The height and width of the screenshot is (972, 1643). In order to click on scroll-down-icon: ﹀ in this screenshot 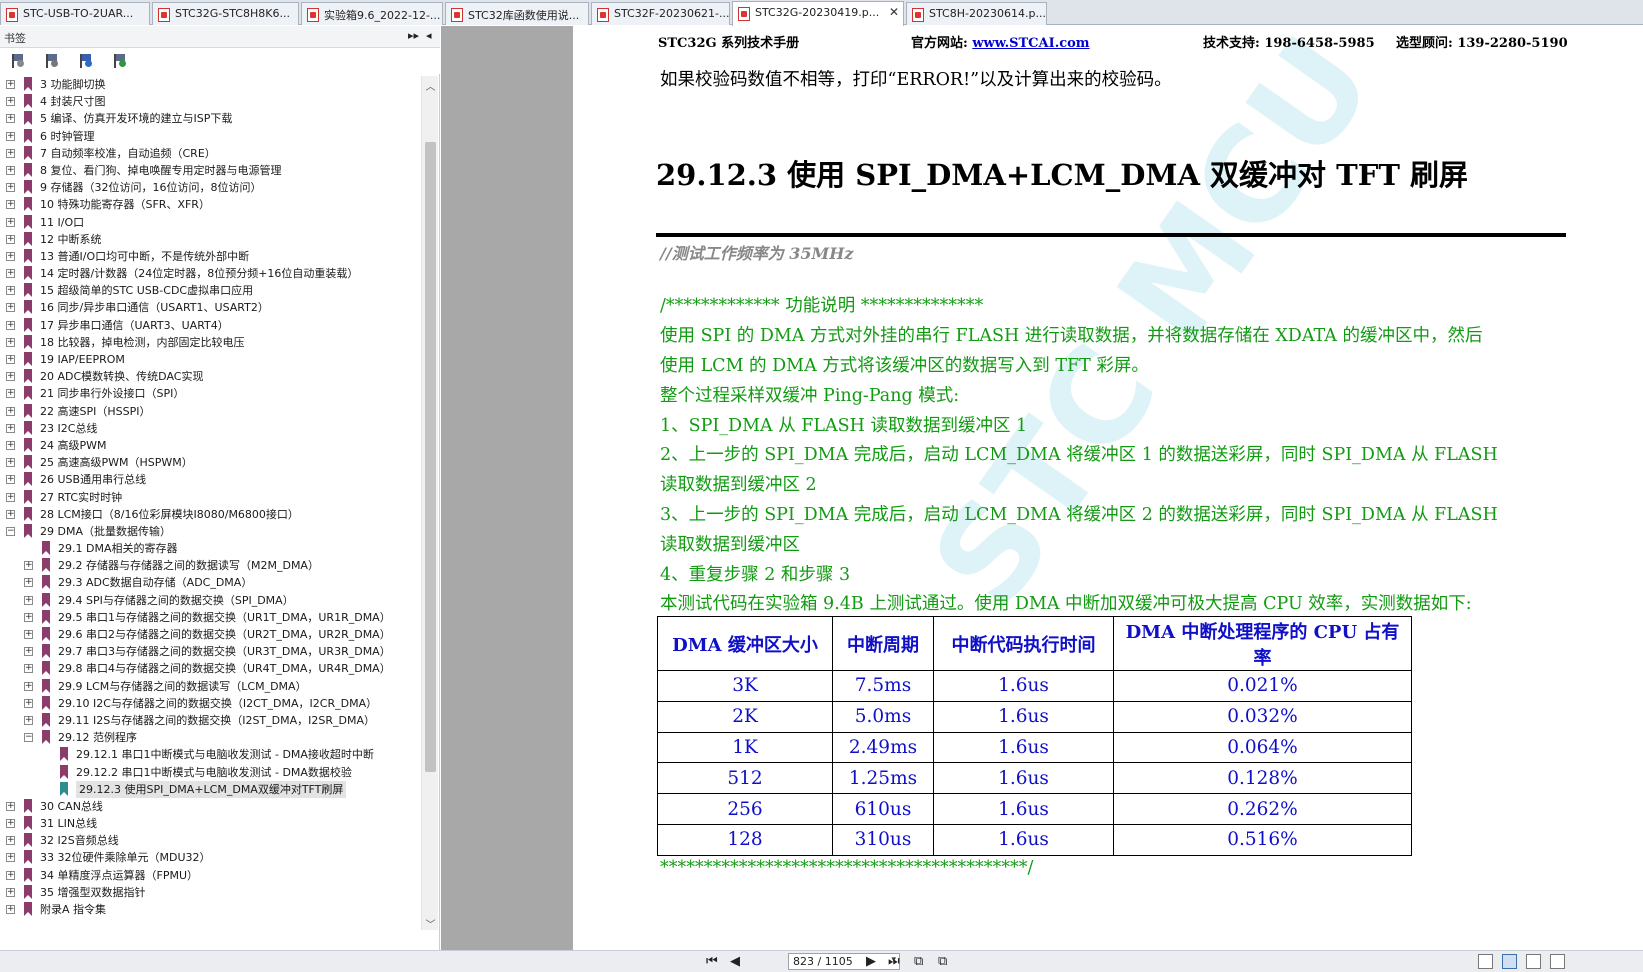, I will do `click(430, 923)`.